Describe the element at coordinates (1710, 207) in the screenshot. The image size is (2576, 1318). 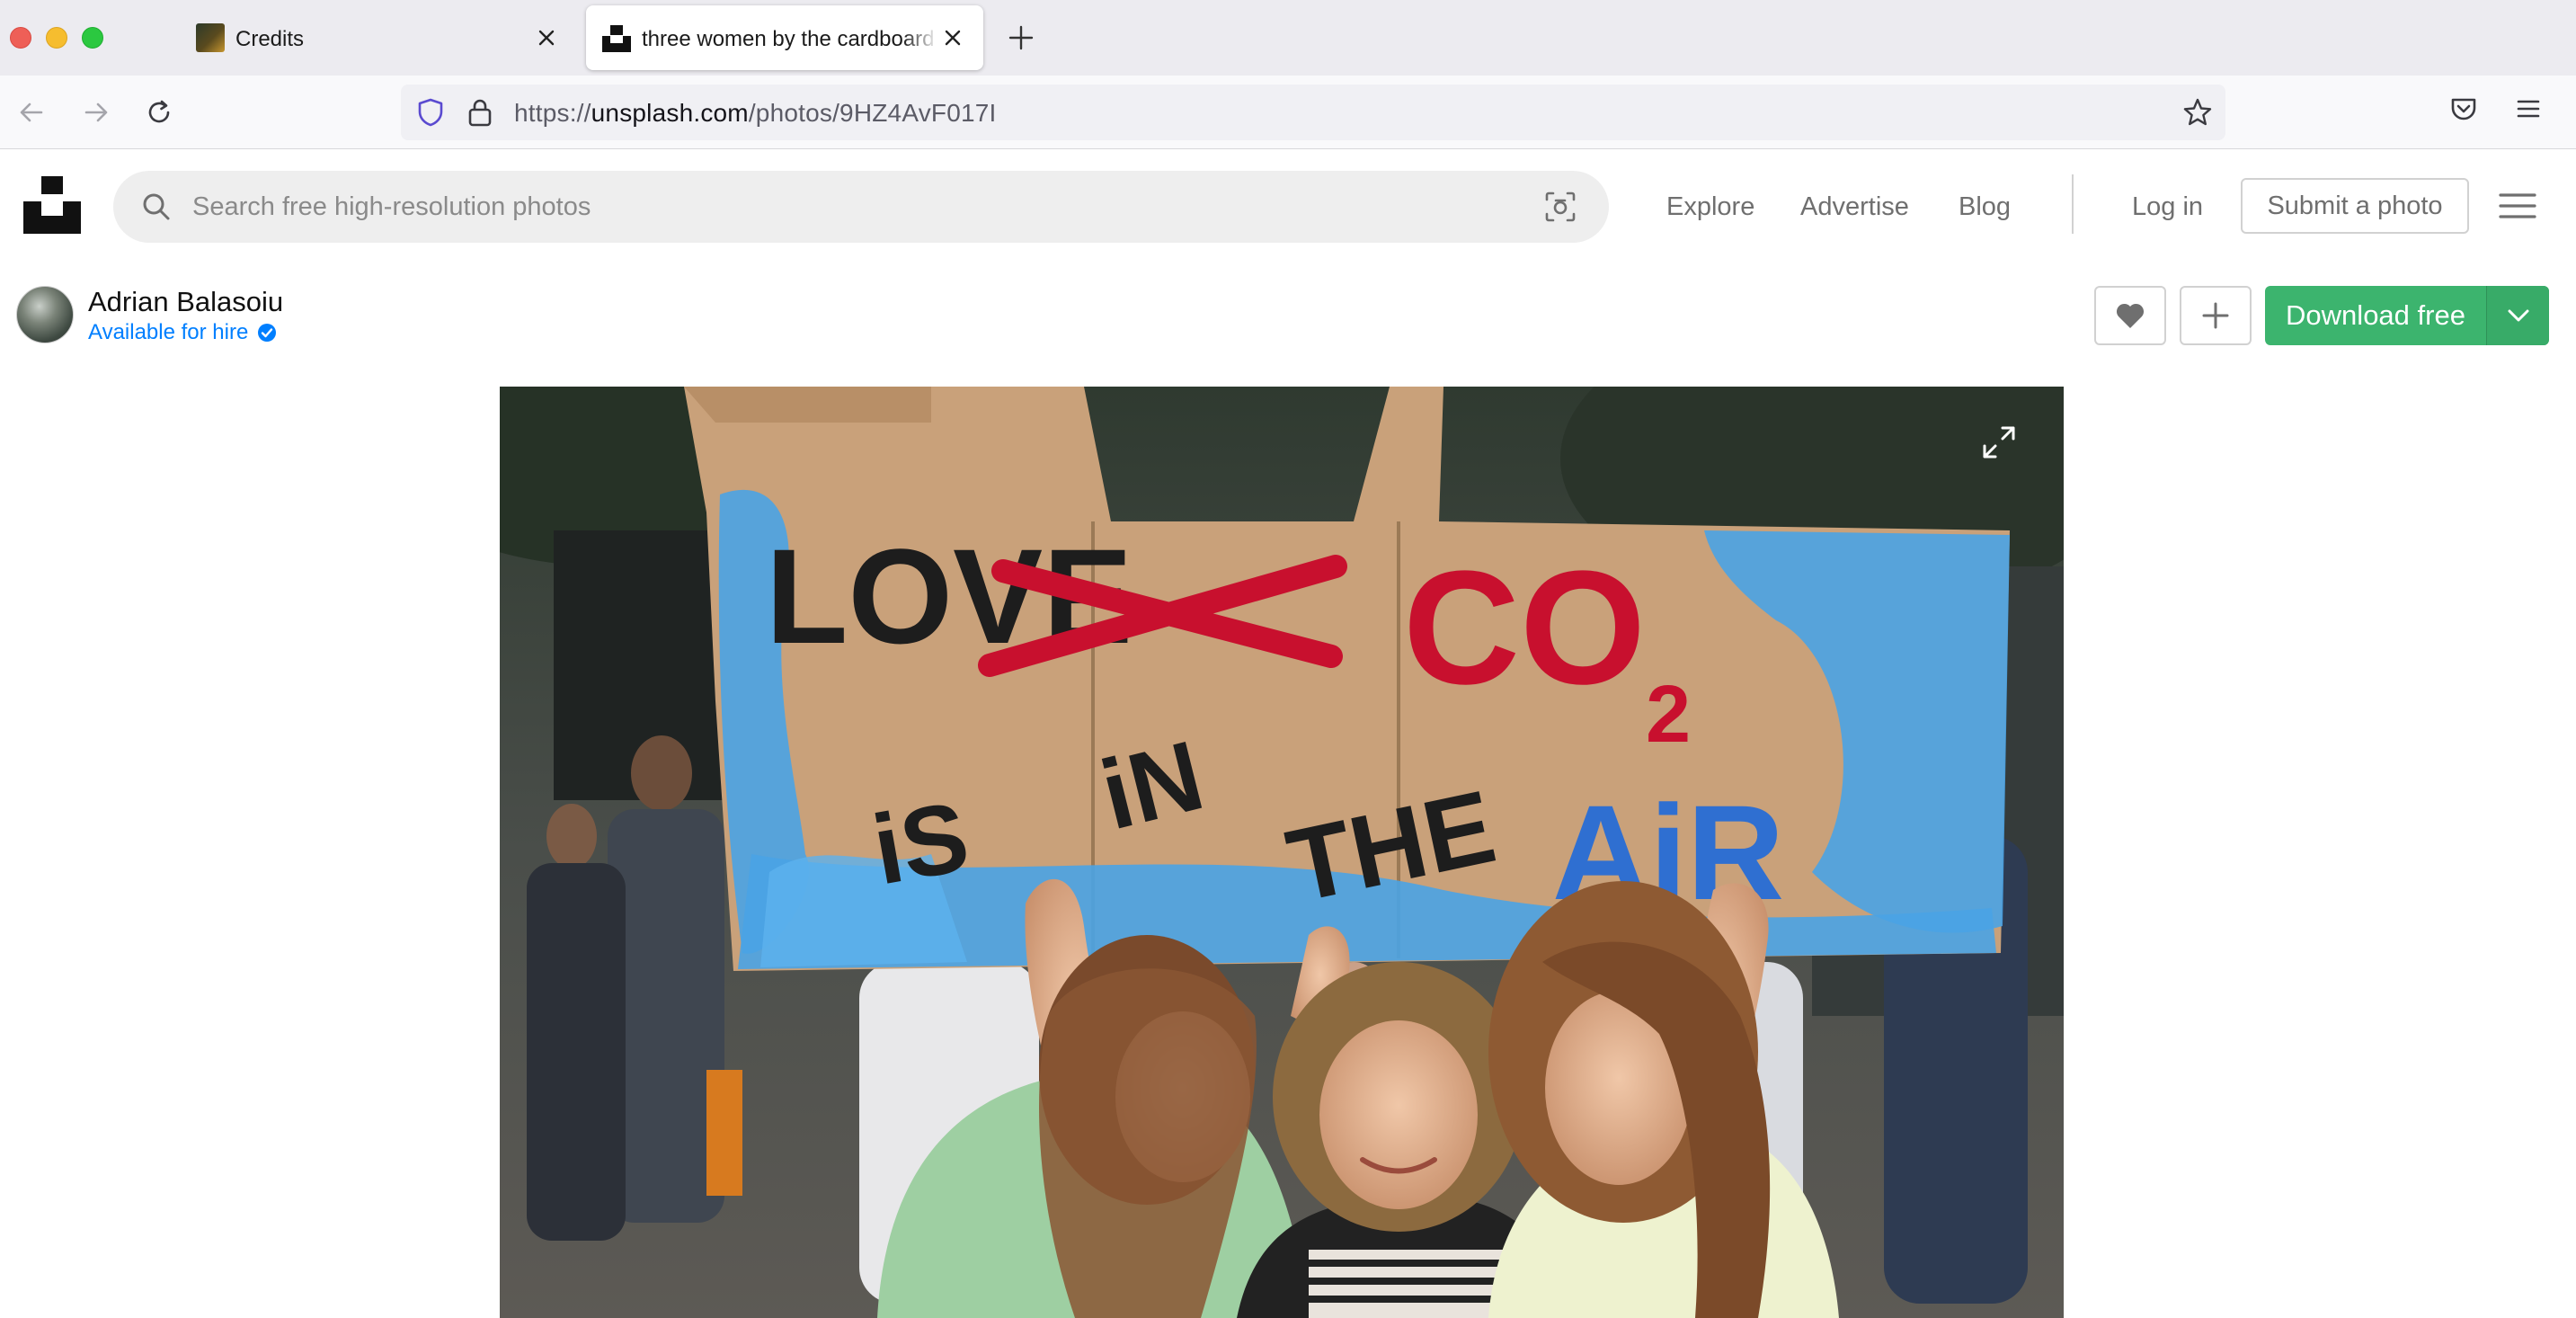
I see `nav-link-explore: Explore` at that location.